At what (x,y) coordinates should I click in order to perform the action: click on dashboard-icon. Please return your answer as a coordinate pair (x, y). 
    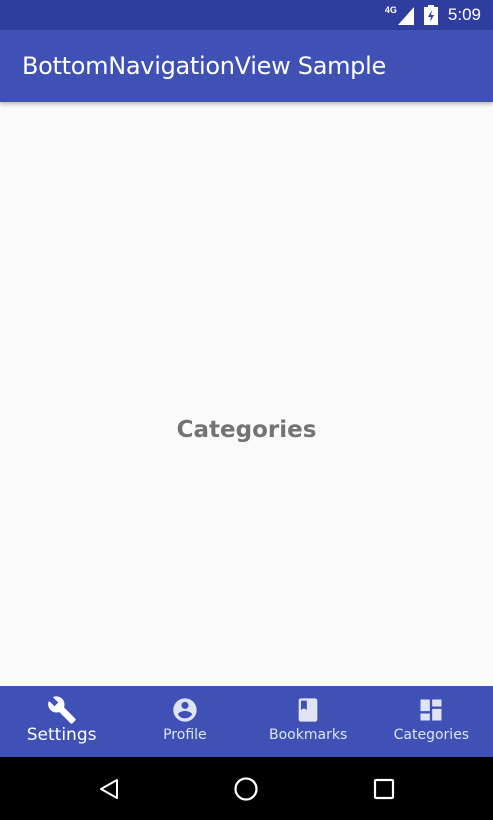
    Looking at the image, I should click on (431, 710).